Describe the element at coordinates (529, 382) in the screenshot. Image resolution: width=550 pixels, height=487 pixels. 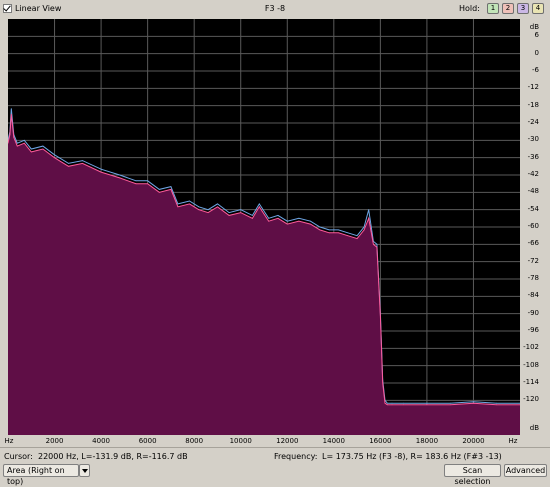
I see `y-tick-label: -114` at that location.